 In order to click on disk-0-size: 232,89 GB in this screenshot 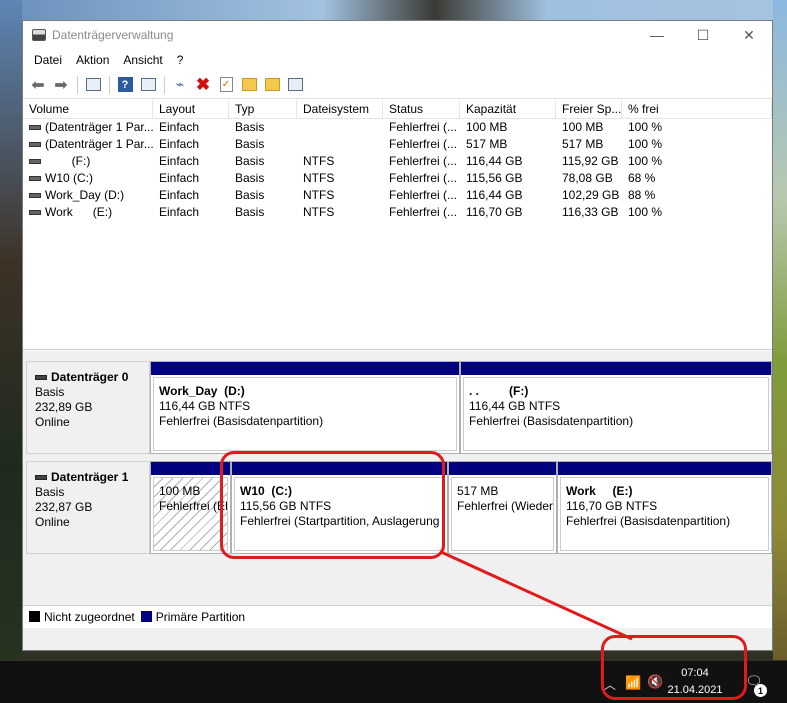, I will do `click(64, 407)`.